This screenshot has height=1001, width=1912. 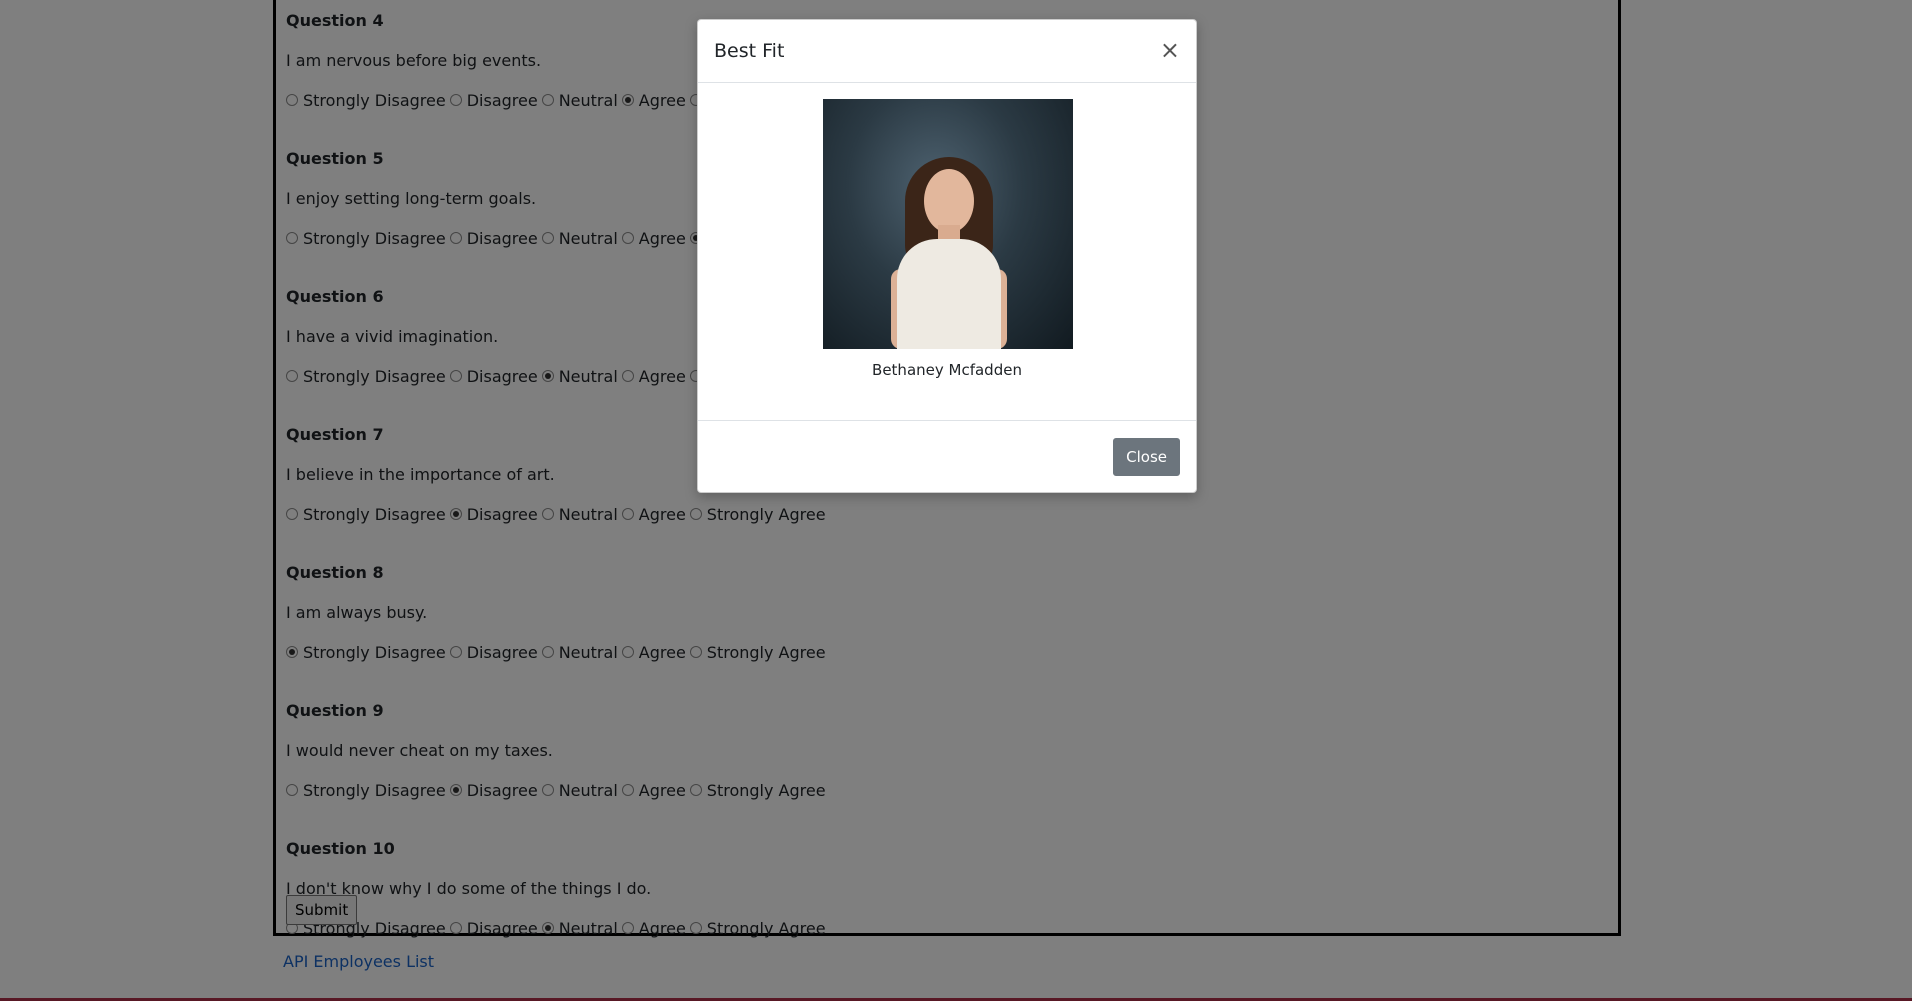 I want to click on close-icon: ×, so click(x=1170, y=50).